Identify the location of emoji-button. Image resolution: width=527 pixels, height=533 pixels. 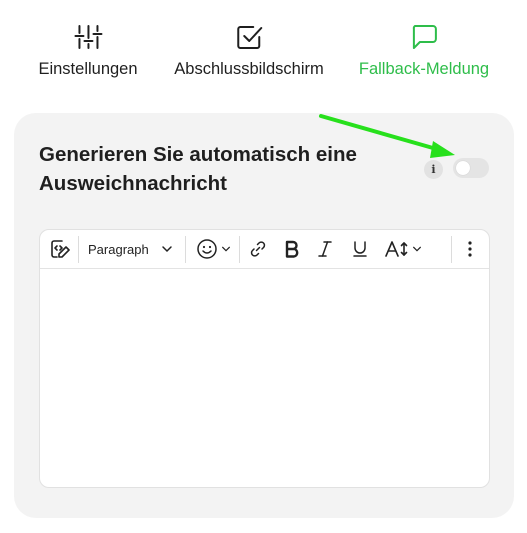
(213, 249).